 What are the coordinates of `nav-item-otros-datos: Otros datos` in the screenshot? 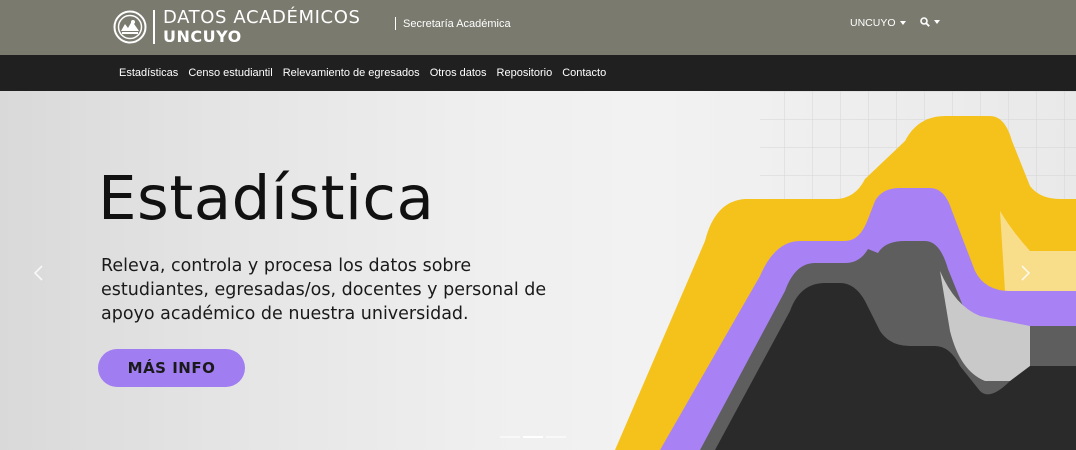 It's located at (458, 73).